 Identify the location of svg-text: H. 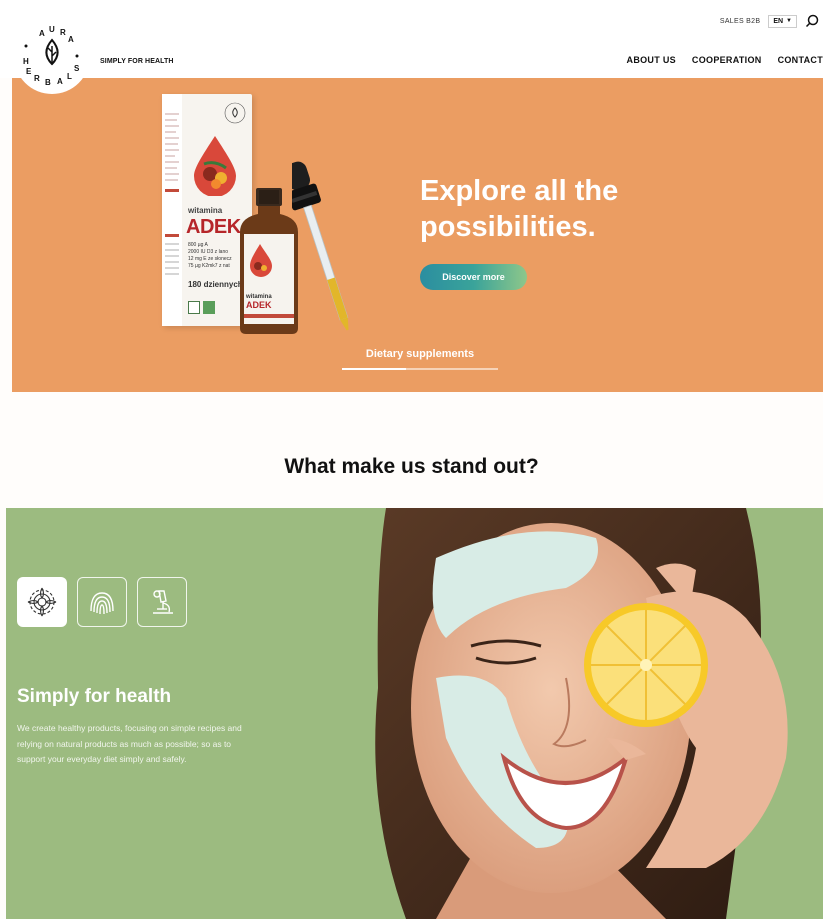
(26, 61).